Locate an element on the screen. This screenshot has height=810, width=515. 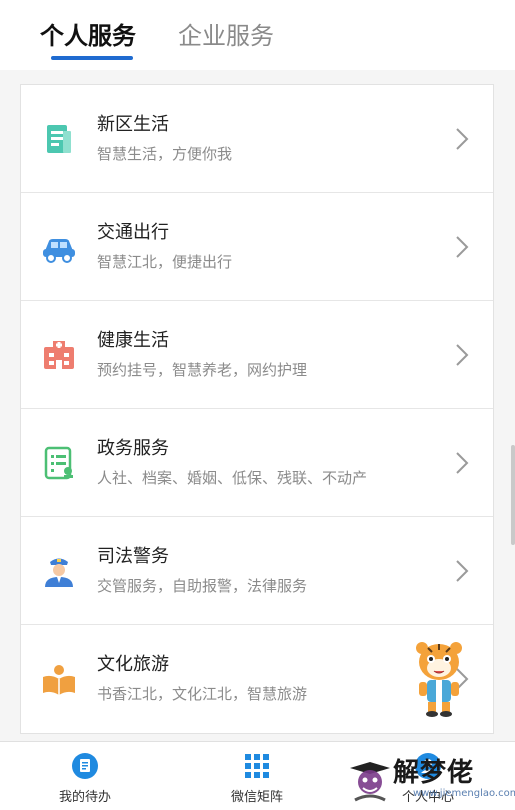
form-icon is located at coordinates (58, 463).